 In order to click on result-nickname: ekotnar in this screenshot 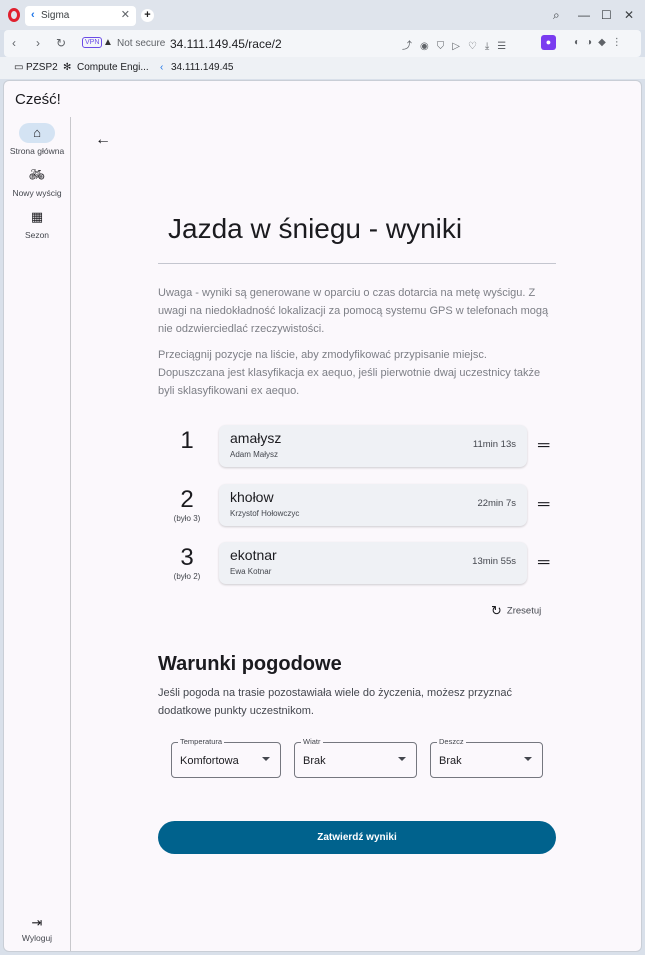, I will do `click(253, 555)`.